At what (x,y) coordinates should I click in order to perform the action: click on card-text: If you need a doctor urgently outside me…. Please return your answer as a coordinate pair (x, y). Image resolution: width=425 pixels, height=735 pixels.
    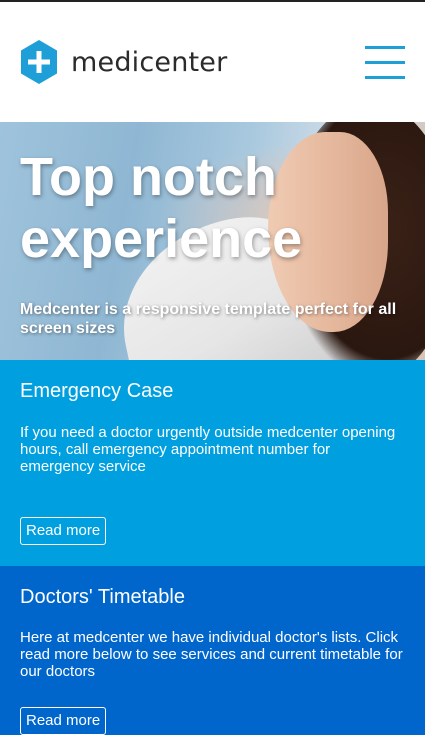
    Looking at the image, I should click on (208, 449).